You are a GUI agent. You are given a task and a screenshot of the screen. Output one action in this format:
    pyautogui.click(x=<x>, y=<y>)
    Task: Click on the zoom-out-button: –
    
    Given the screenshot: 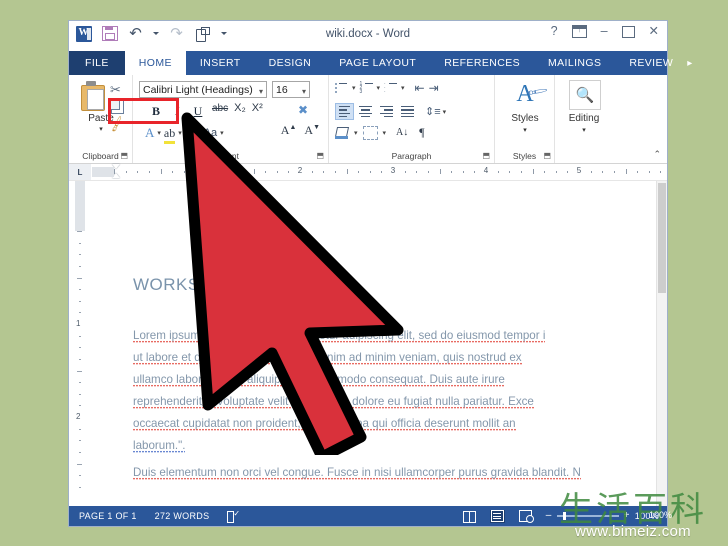 What is the action you would take?
    pyautogui.click(x=549, y=516)
    